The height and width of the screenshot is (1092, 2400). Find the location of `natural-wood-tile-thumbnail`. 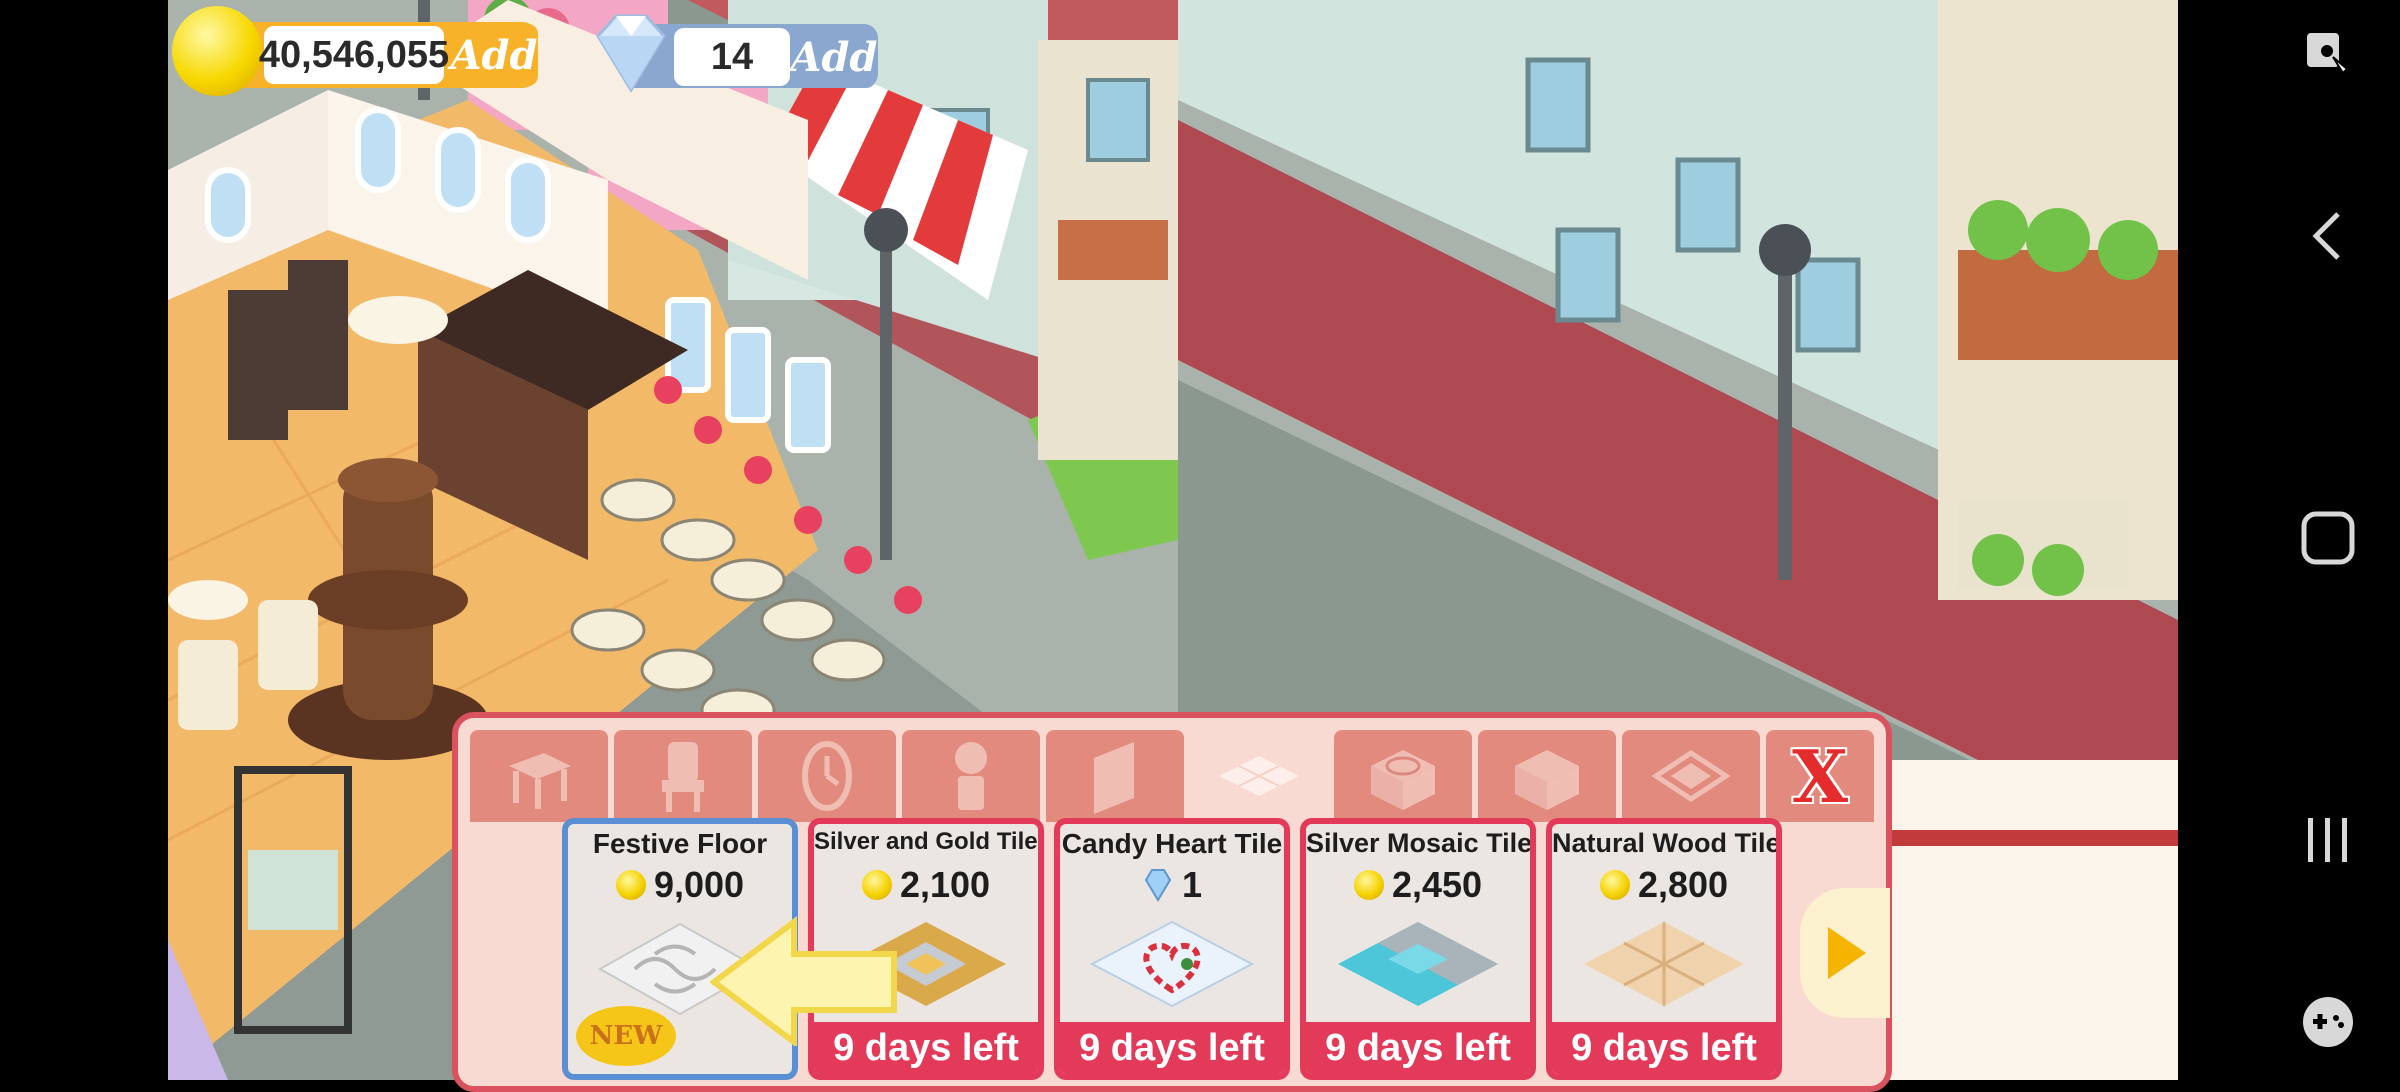

natural-wood-tile-thumbnail is located at coordinates (1664, 964).